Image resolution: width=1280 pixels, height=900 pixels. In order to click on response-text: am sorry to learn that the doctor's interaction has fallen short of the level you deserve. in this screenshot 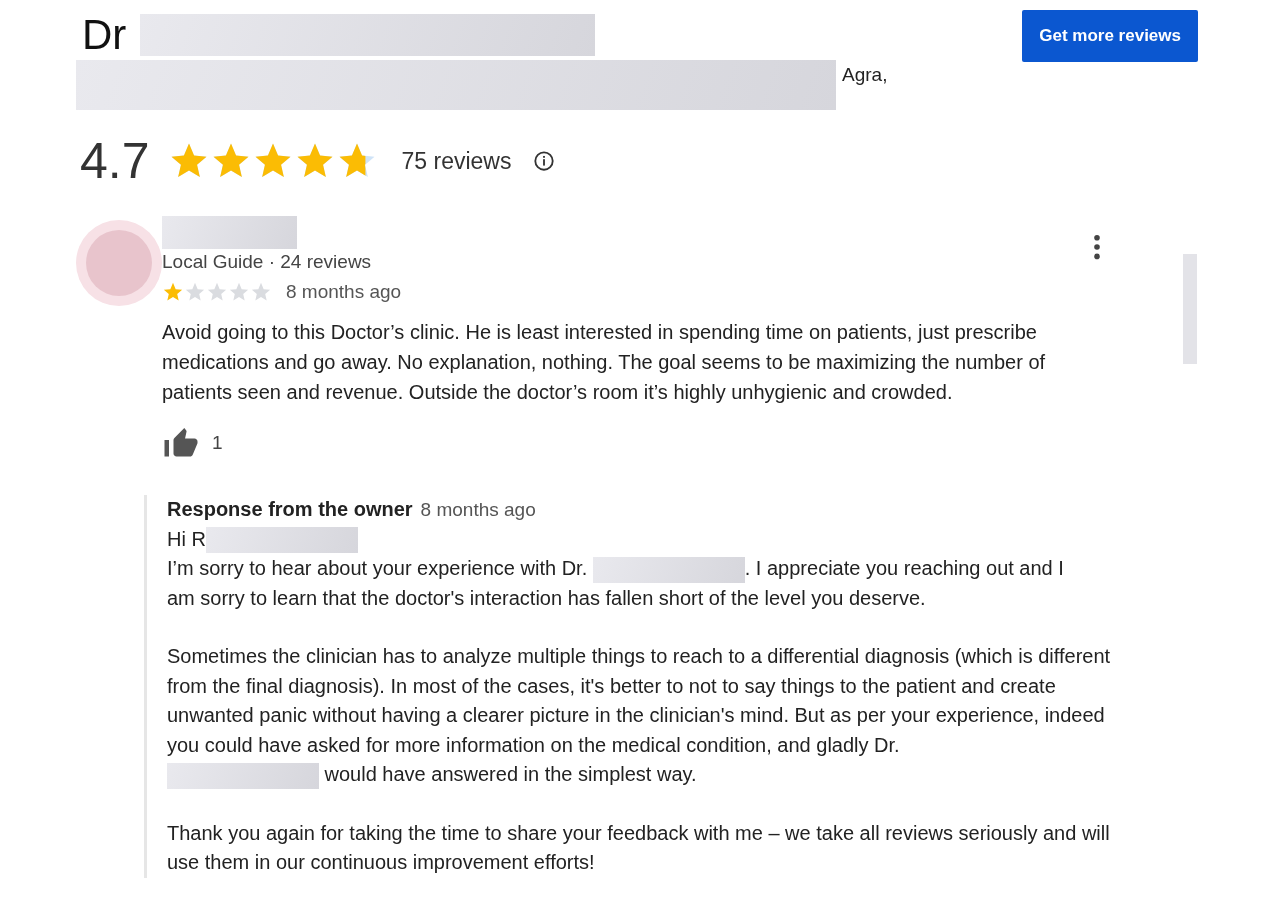, I will do `click(546, 597)`.